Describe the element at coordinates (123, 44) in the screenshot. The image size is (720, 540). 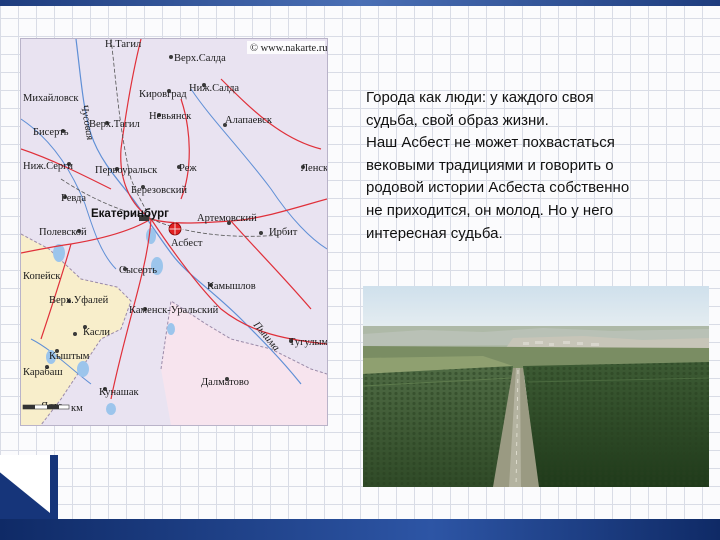
I see `city-label-top: Н.Тагил` at that location.